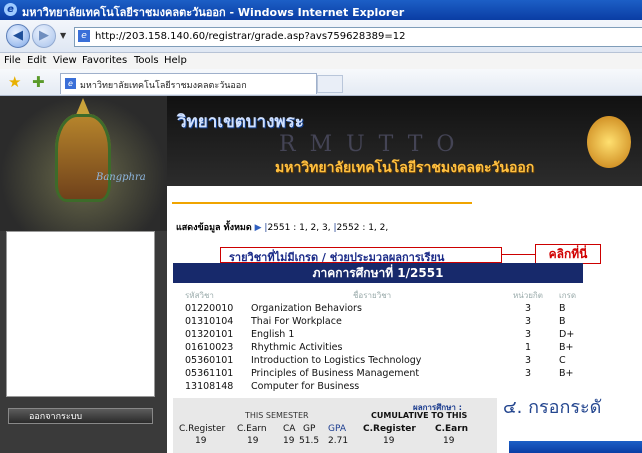 The height and width of the screenshot is (453, 642). I want to click on sidebar-banner-text: Bangphra, so click(121, 177).